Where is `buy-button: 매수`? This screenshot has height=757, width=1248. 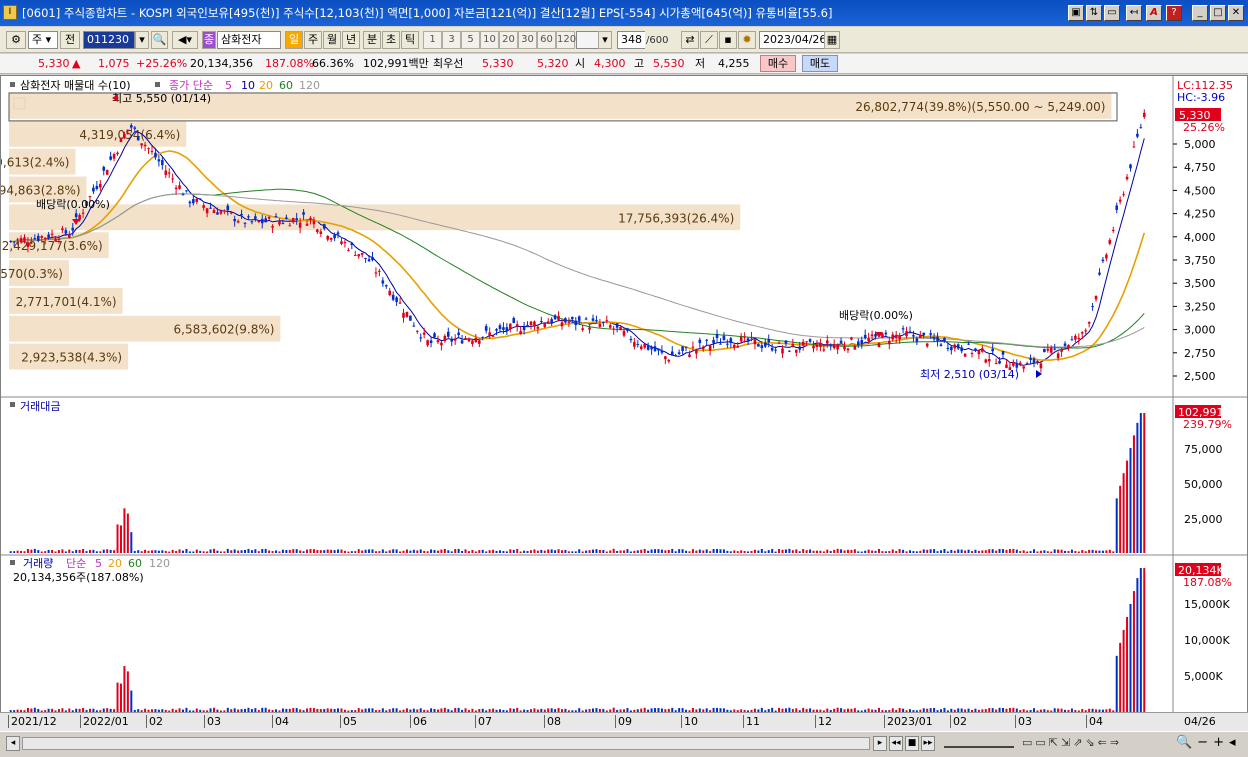 buy-button: 매수 is located at coordinates (778, 63).